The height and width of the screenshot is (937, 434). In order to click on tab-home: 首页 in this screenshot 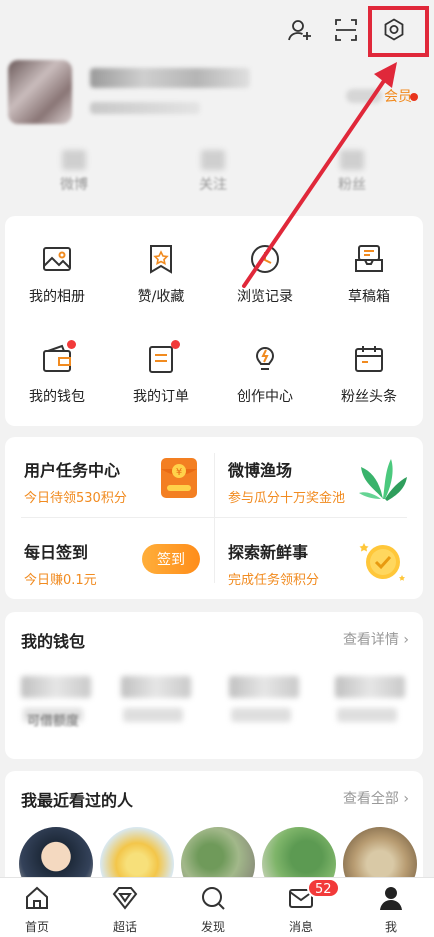, I will do `click(37, 909)`.